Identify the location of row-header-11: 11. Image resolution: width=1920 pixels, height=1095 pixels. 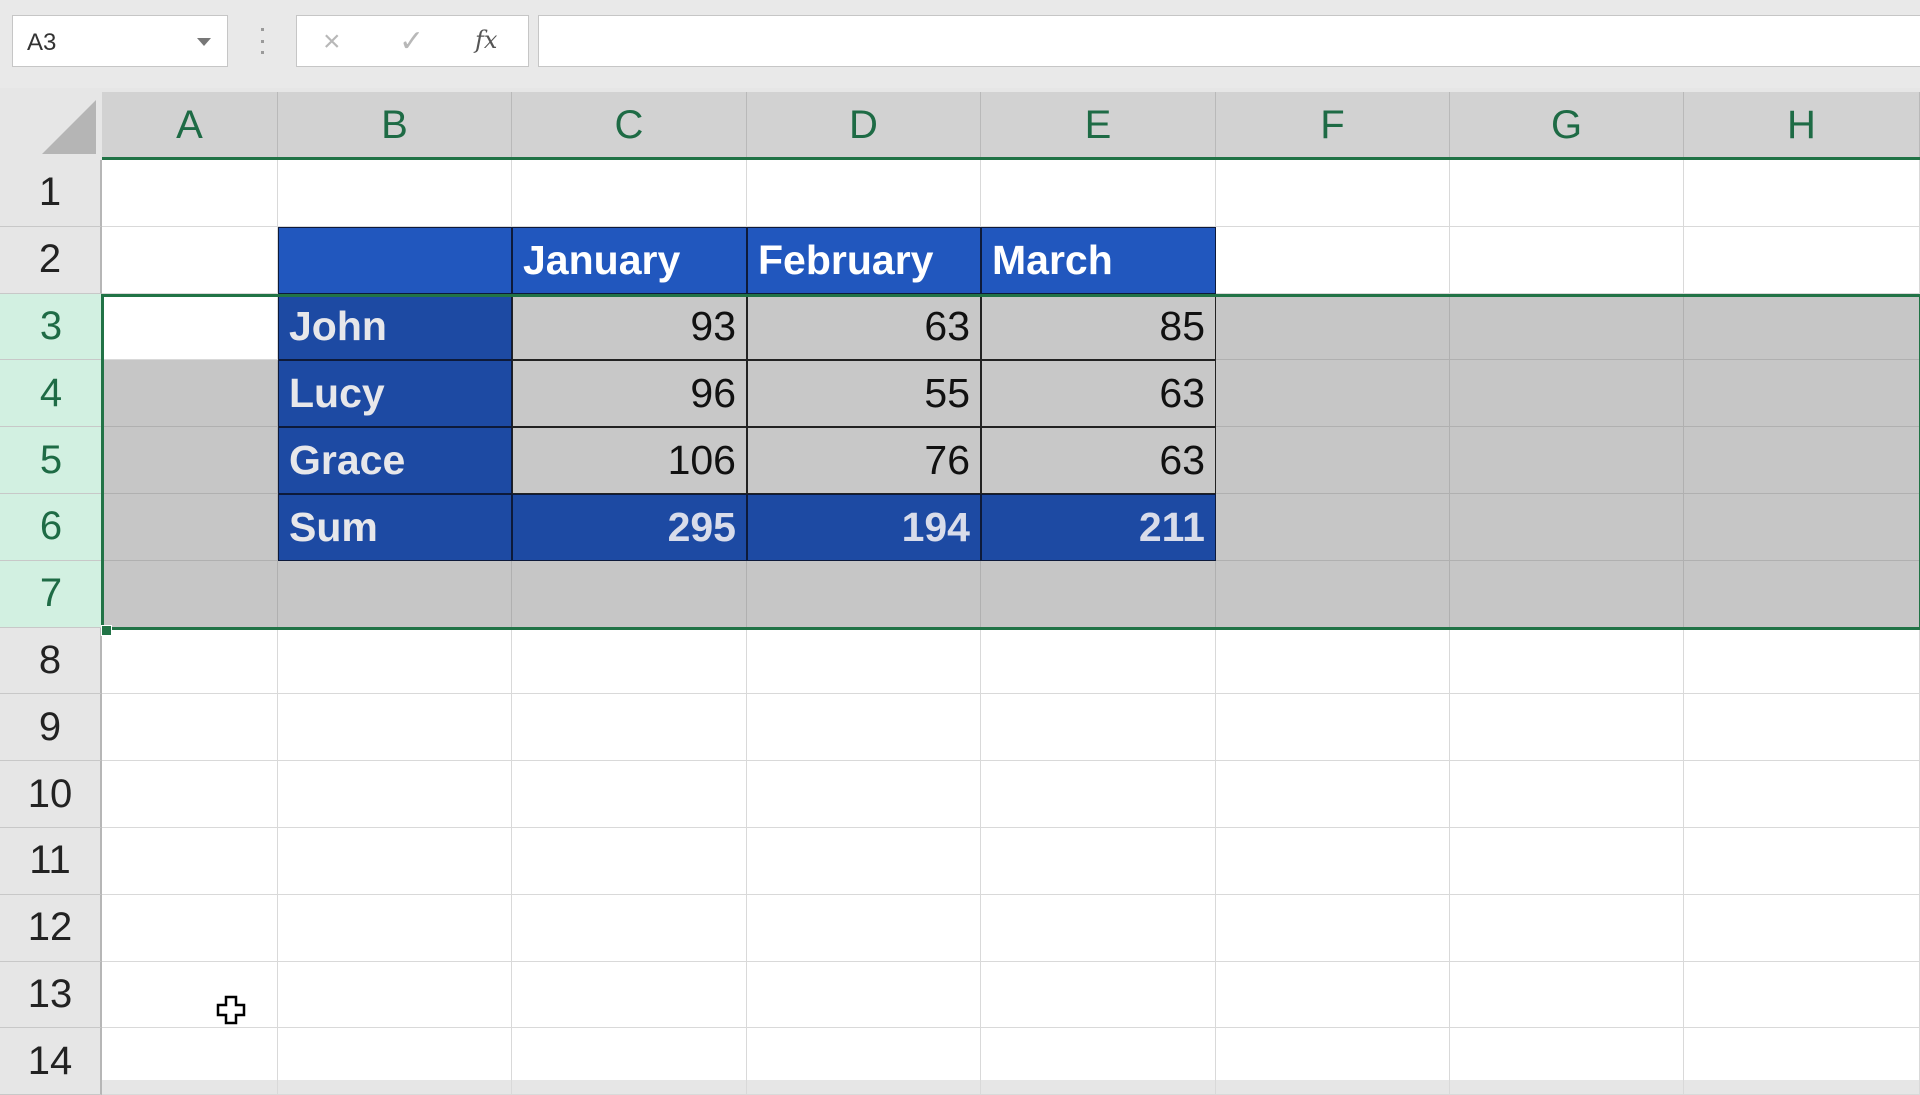
(51, 861).